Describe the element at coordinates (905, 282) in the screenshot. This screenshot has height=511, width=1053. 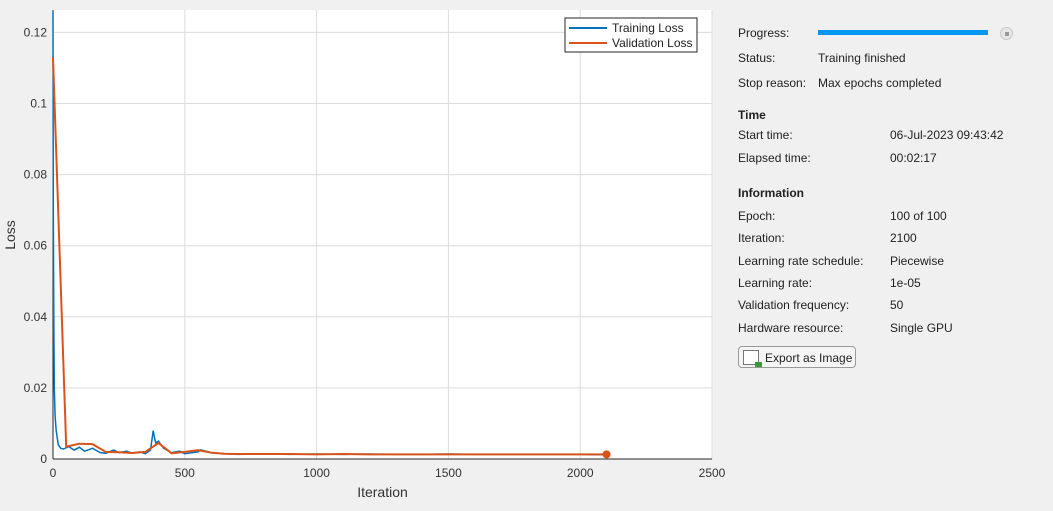
I see `info-value: 1e-05` at that location.